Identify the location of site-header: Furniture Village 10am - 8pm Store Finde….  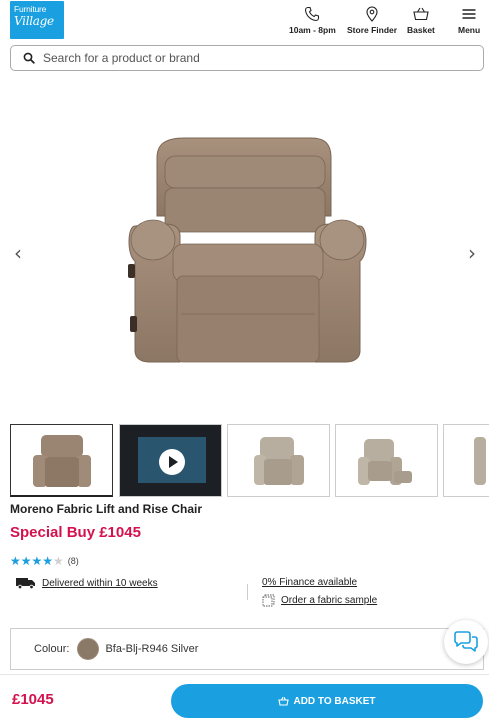
(244, 22).